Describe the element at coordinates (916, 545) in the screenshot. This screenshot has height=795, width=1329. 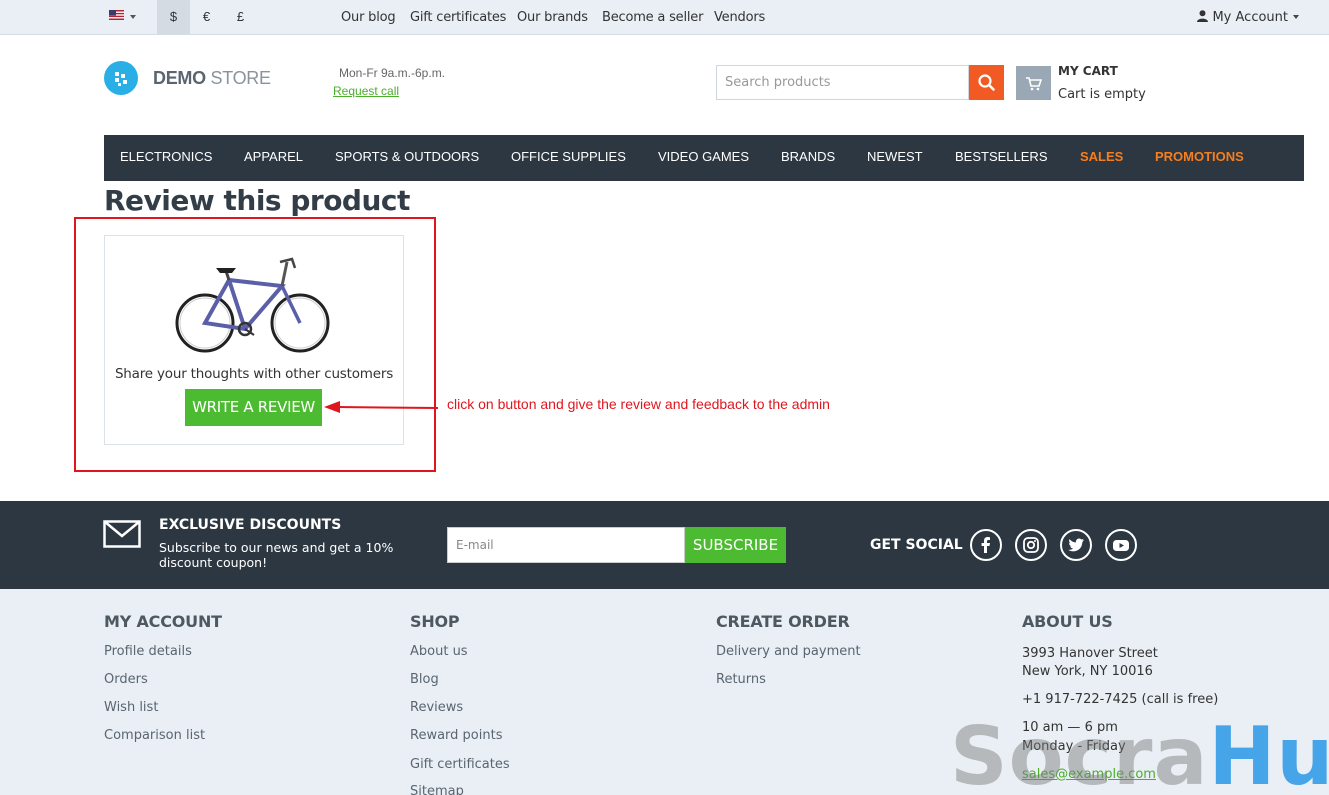
I see `get-social-title: GET SOCIAL` at that location.